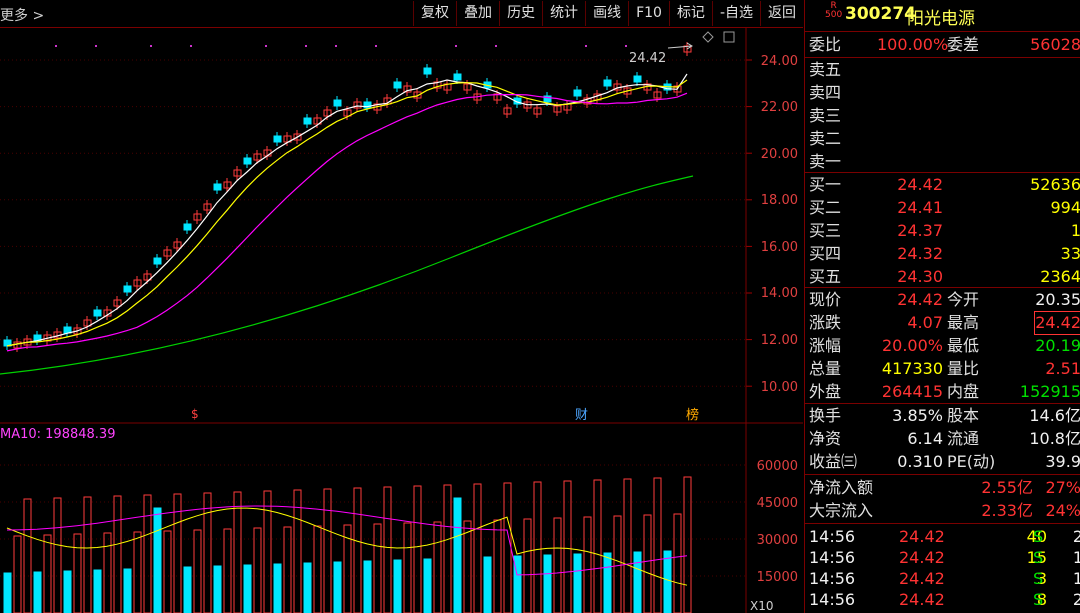  I want to click on volume-ma10-line, so click(347, 540).